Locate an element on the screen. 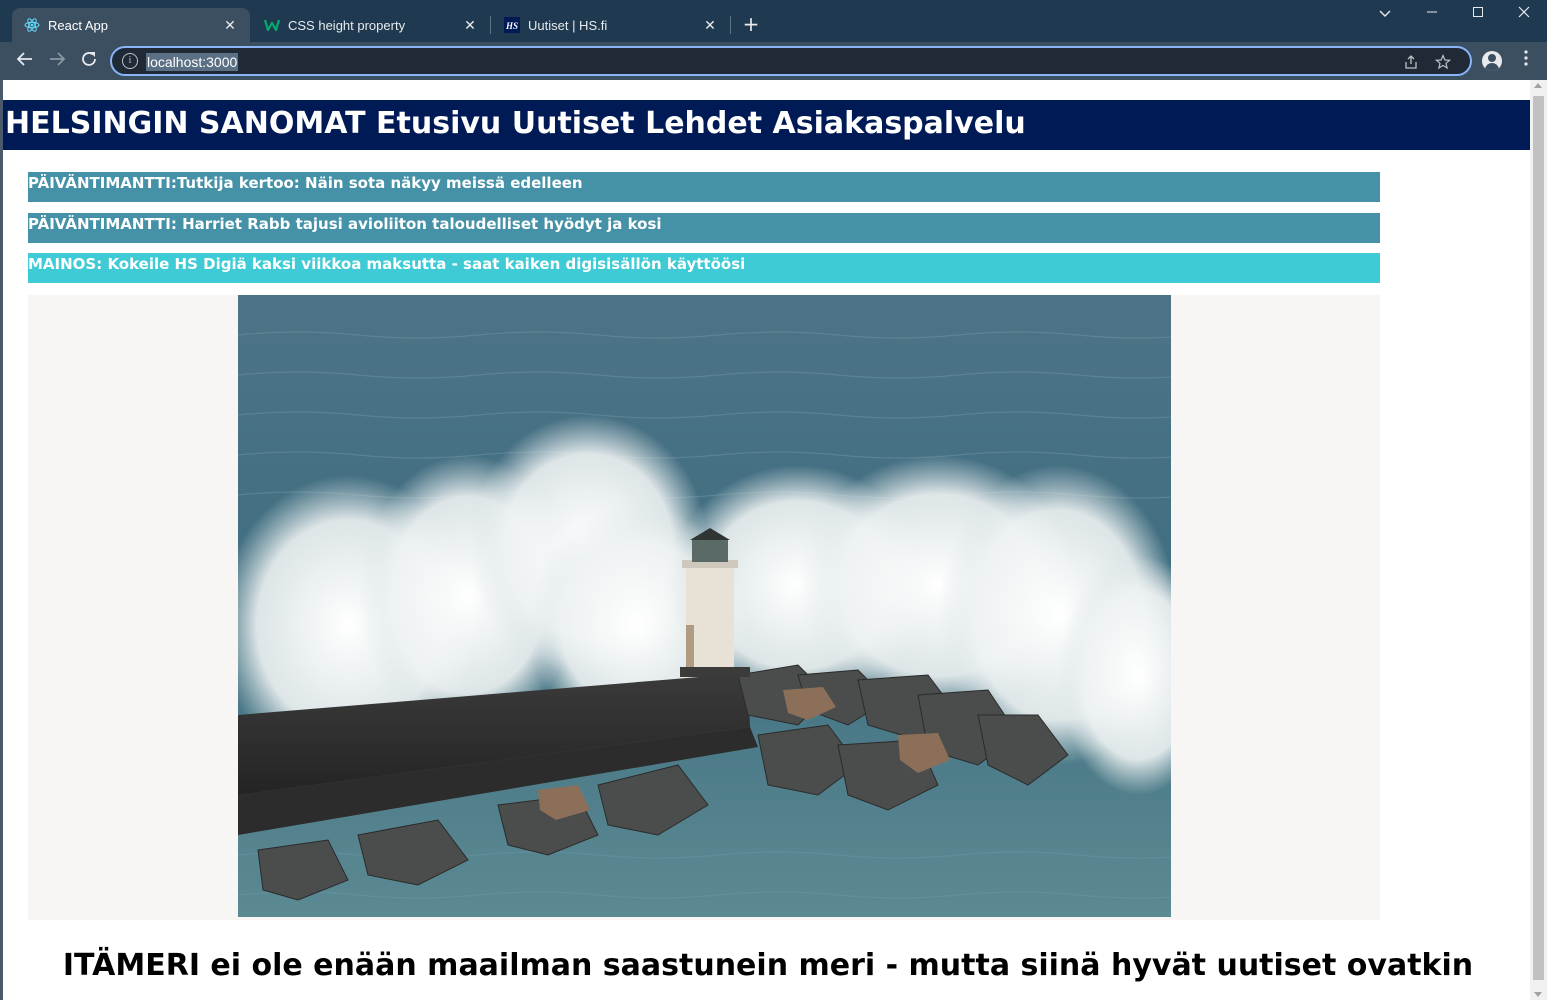 This screenshot has height=1000, width=1547. maximize-button is located at coordinates (1478, 14).